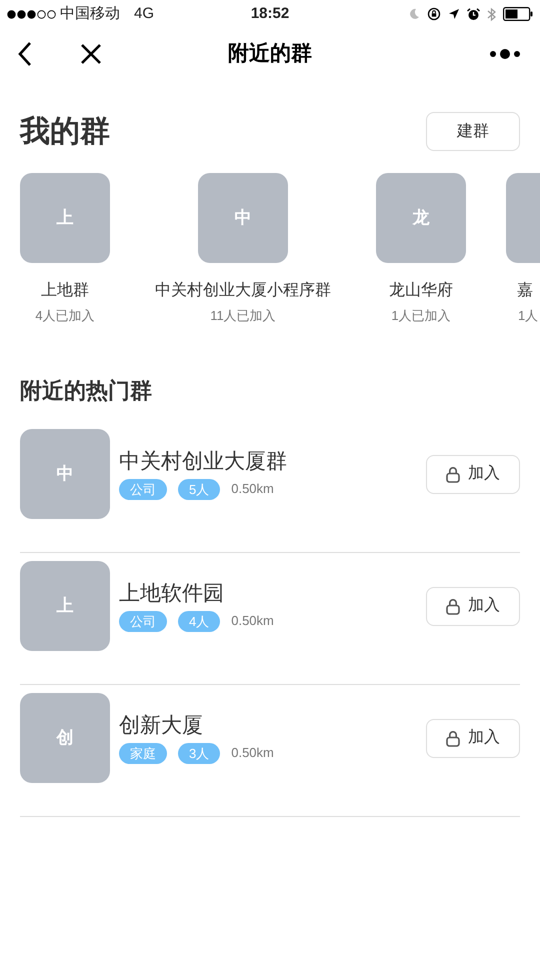 This screenshot has height=960, width=540. Describe the element at coordinates (414, 14) in the screenshot. I see `moon-icon` at that location.